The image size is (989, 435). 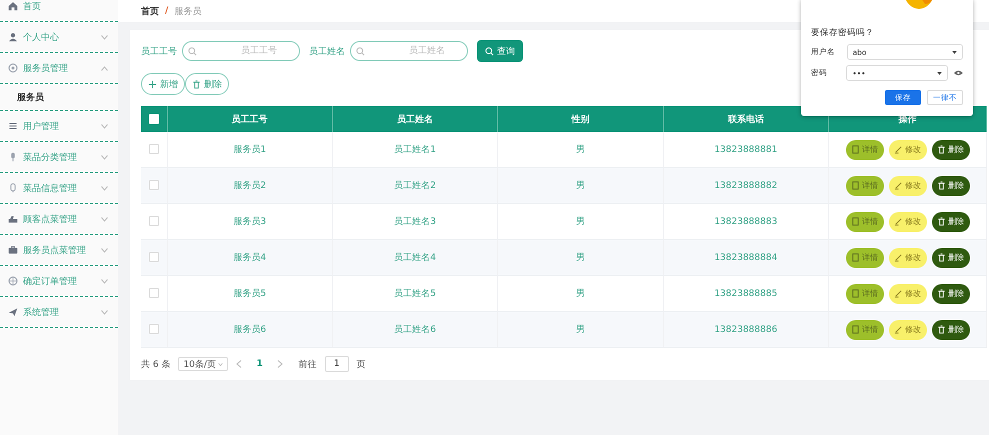 What do you see at coordinates (746, 185) in the screenshot?
I see `table-cell: 13823888882` at bounding box center [746, 185].